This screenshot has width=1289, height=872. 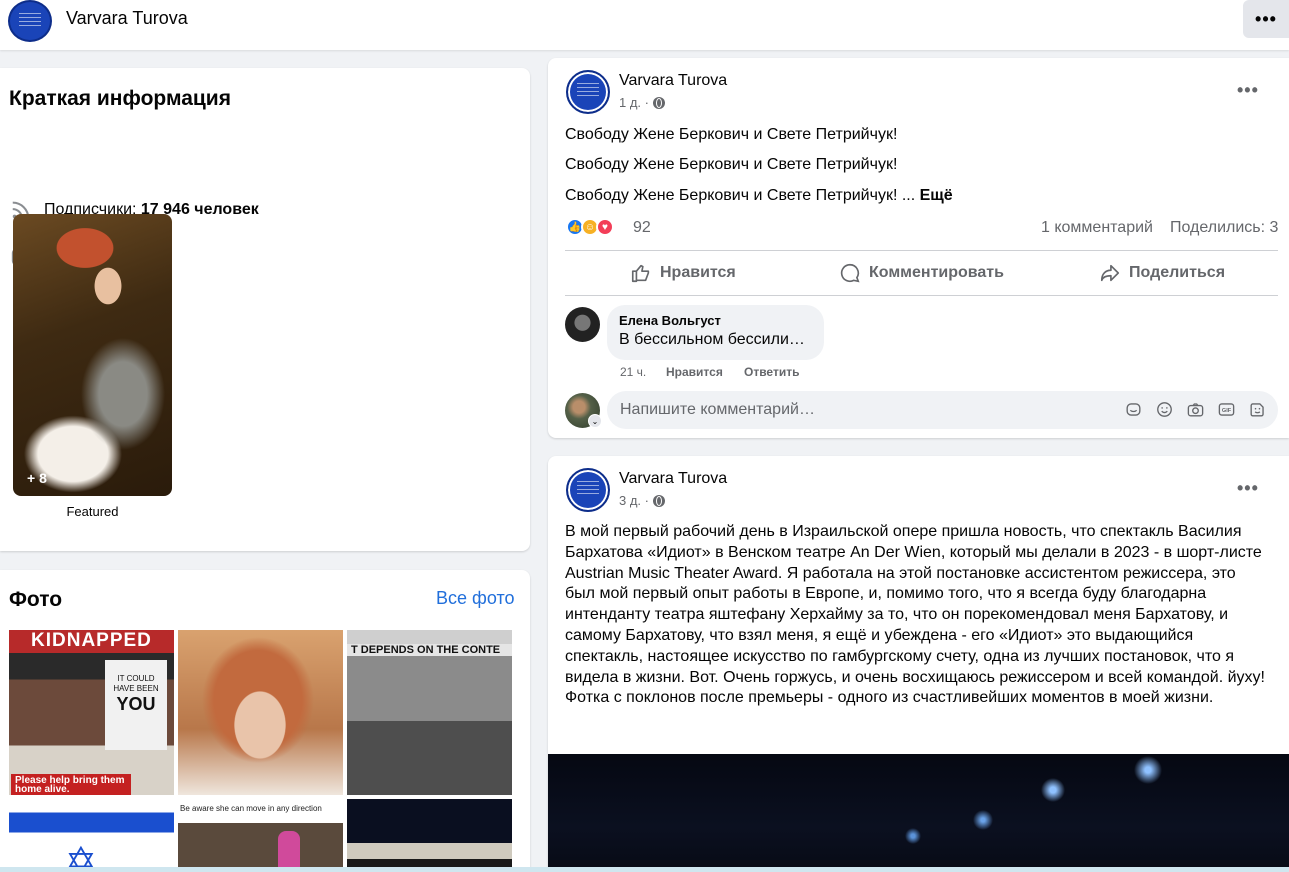 What do you see at coordinates (429, 712) in the screenshot?
I see `photo-thumb-3: T DEPENDS ON THE CONTE` at bounding box center [429, 712].